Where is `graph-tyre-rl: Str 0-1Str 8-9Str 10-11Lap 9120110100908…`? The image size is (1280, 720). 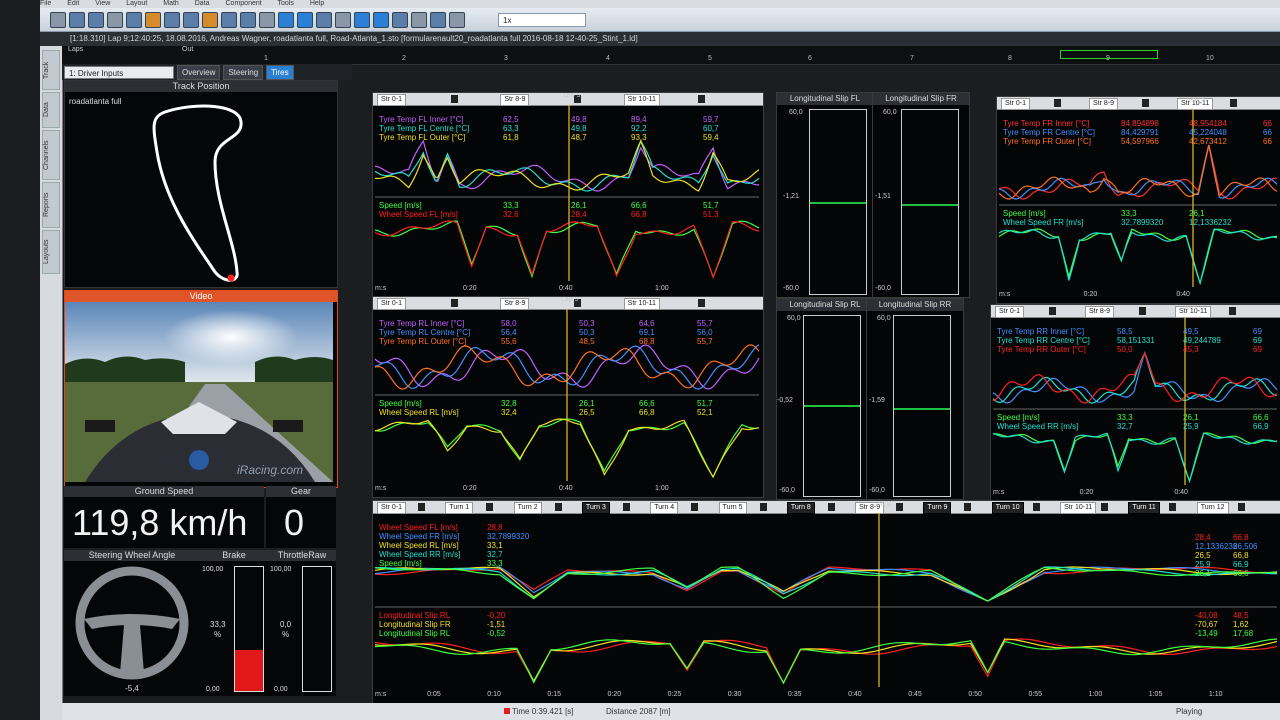
graph-tyre-rl: Str 0-1Str 8-9Str 10-11Lap 9120110100908… is located at coordinates (568, 397).